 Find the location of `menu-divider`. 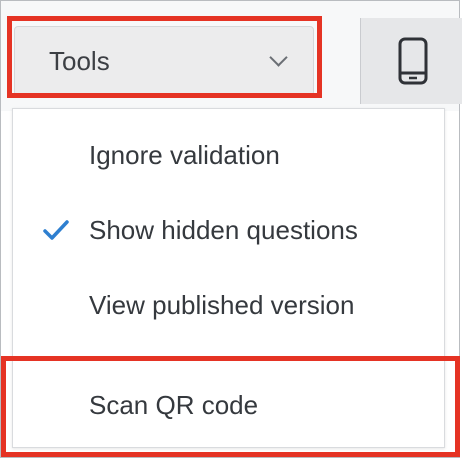

menu-divider is located at coordinates (228, 357).